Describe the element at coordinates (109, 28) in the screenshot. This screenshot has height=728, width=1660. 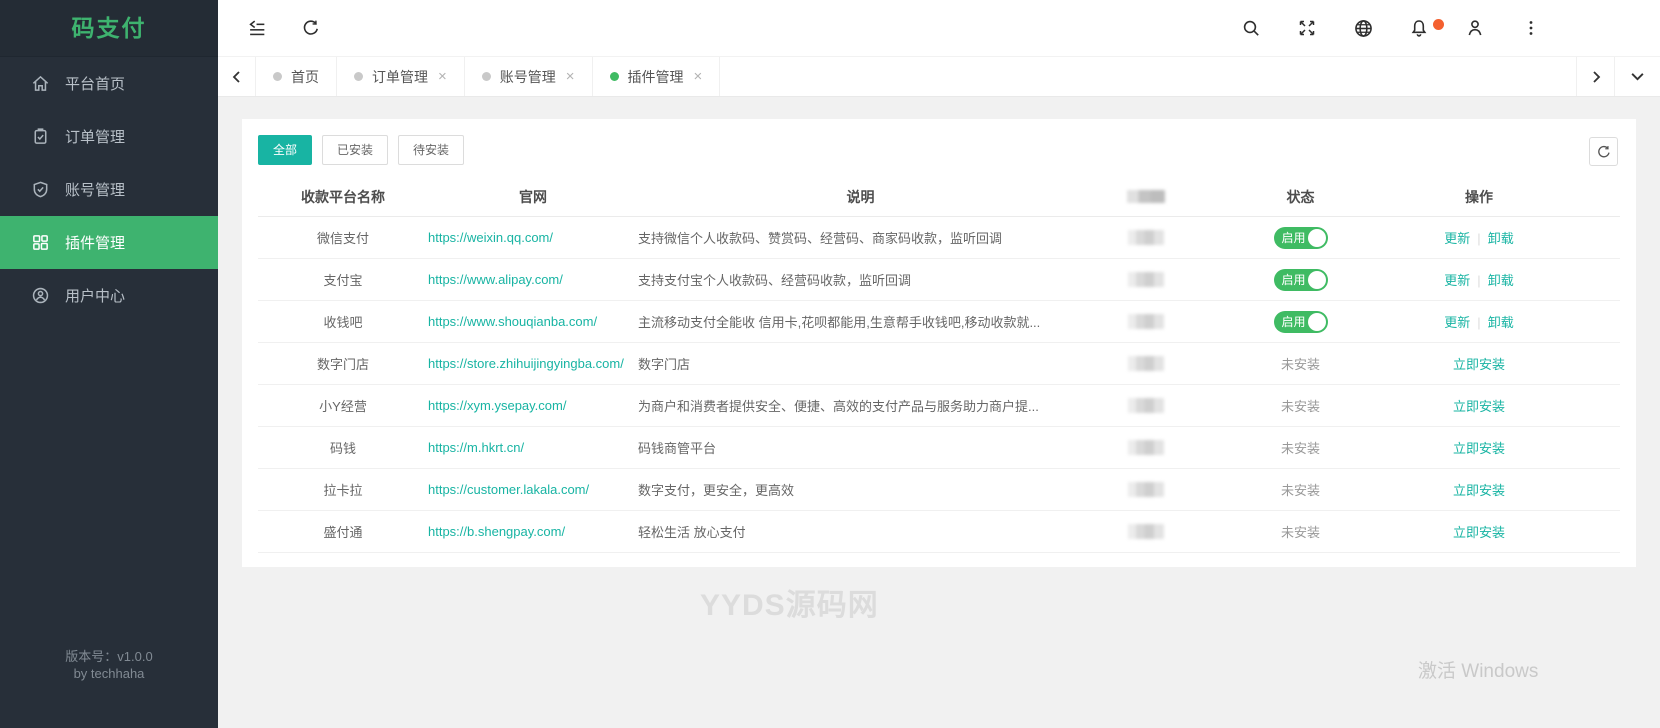
I see `app-logo: 码支付` at that location.